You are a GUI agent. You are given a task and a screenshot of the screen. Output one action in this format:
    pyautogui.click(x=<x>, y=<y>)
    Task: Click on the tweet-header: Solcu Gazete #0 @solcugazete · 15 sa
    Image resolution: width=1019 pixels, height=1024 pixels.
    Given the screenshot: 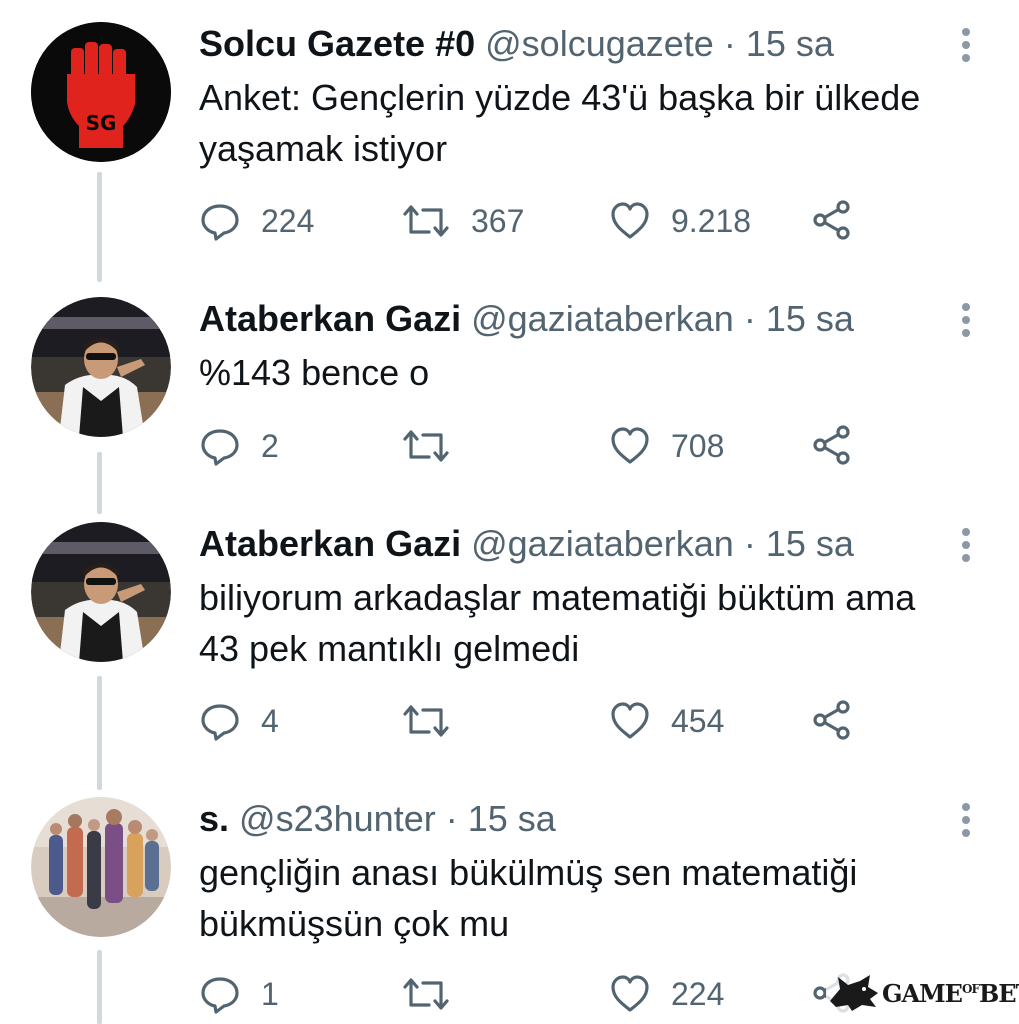 What is the action you would take?
    pyautogui.click(x=516, y=44)
    